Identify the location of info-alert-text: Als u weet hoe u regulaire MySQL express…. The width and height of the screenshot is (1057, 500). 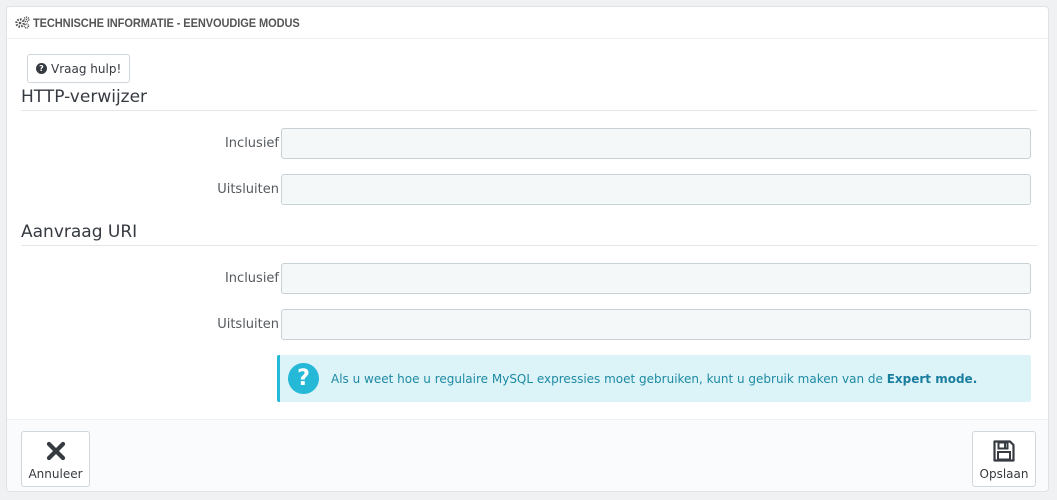
(654, 379).